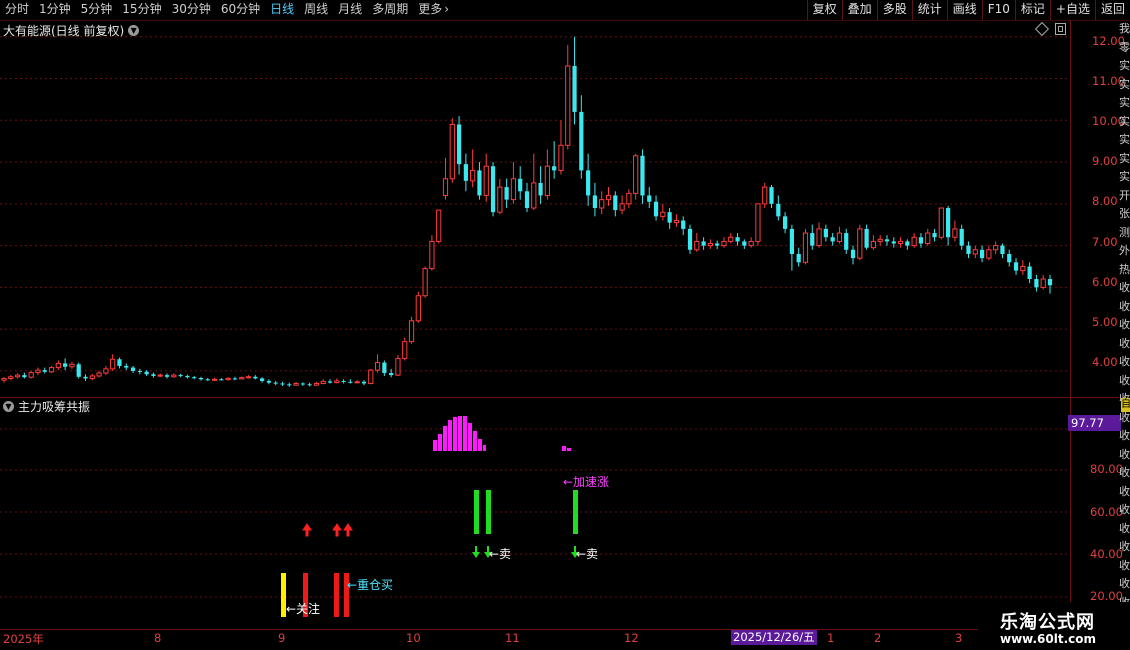  I want to click on draw-line-button: 画线, so click(964, 10).